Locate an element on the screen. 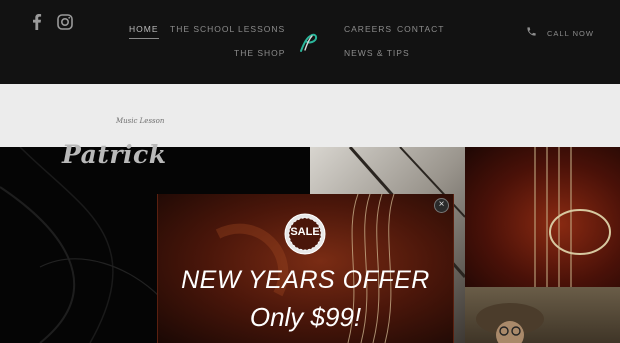 The image size is (620, 343). instagram-icon is located at coordinates (65, 22).